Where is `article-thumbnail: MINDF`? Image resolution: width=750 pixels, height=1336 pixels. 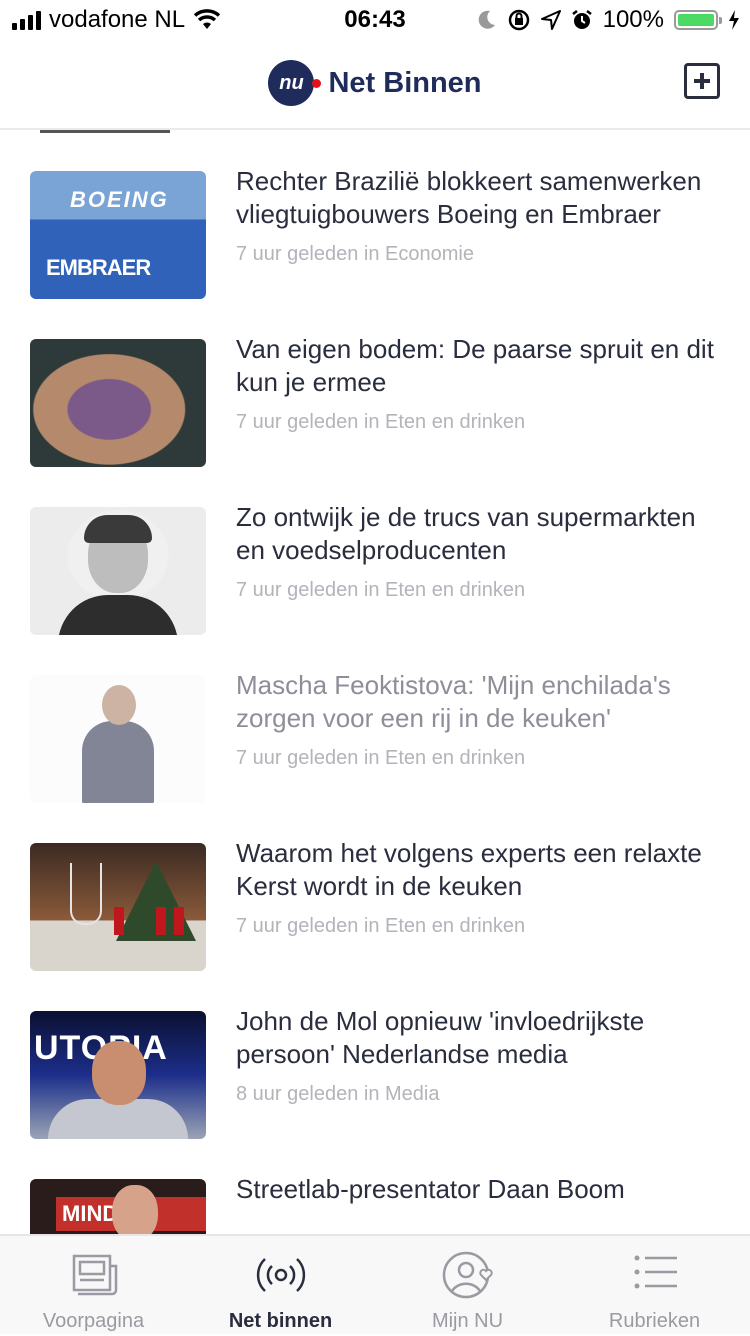
article-thumbnail: MINDF is located at coordinates (118, 1206).